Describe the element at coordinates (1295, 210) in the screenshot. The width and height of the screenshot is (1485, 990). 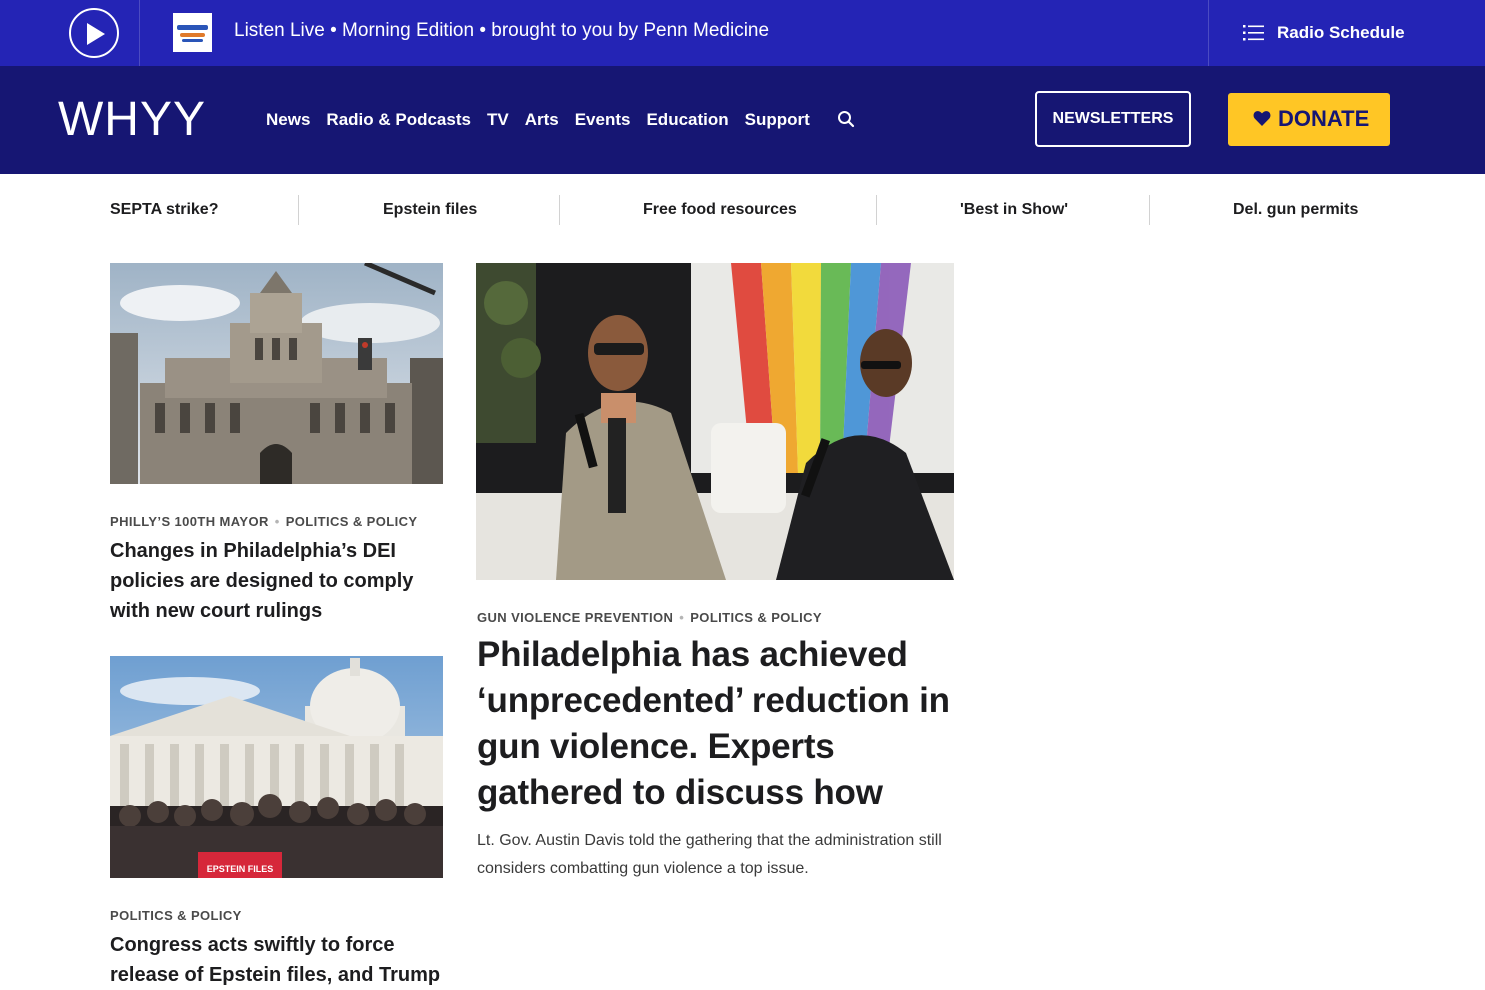
I see `trending-del-gun-permits: Del. gun permits` at that location.